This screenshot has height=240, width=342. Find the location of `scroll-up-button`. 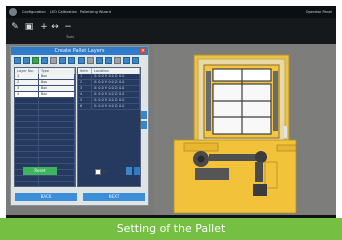

scroll-up-button is located at coordinates (144, 115).